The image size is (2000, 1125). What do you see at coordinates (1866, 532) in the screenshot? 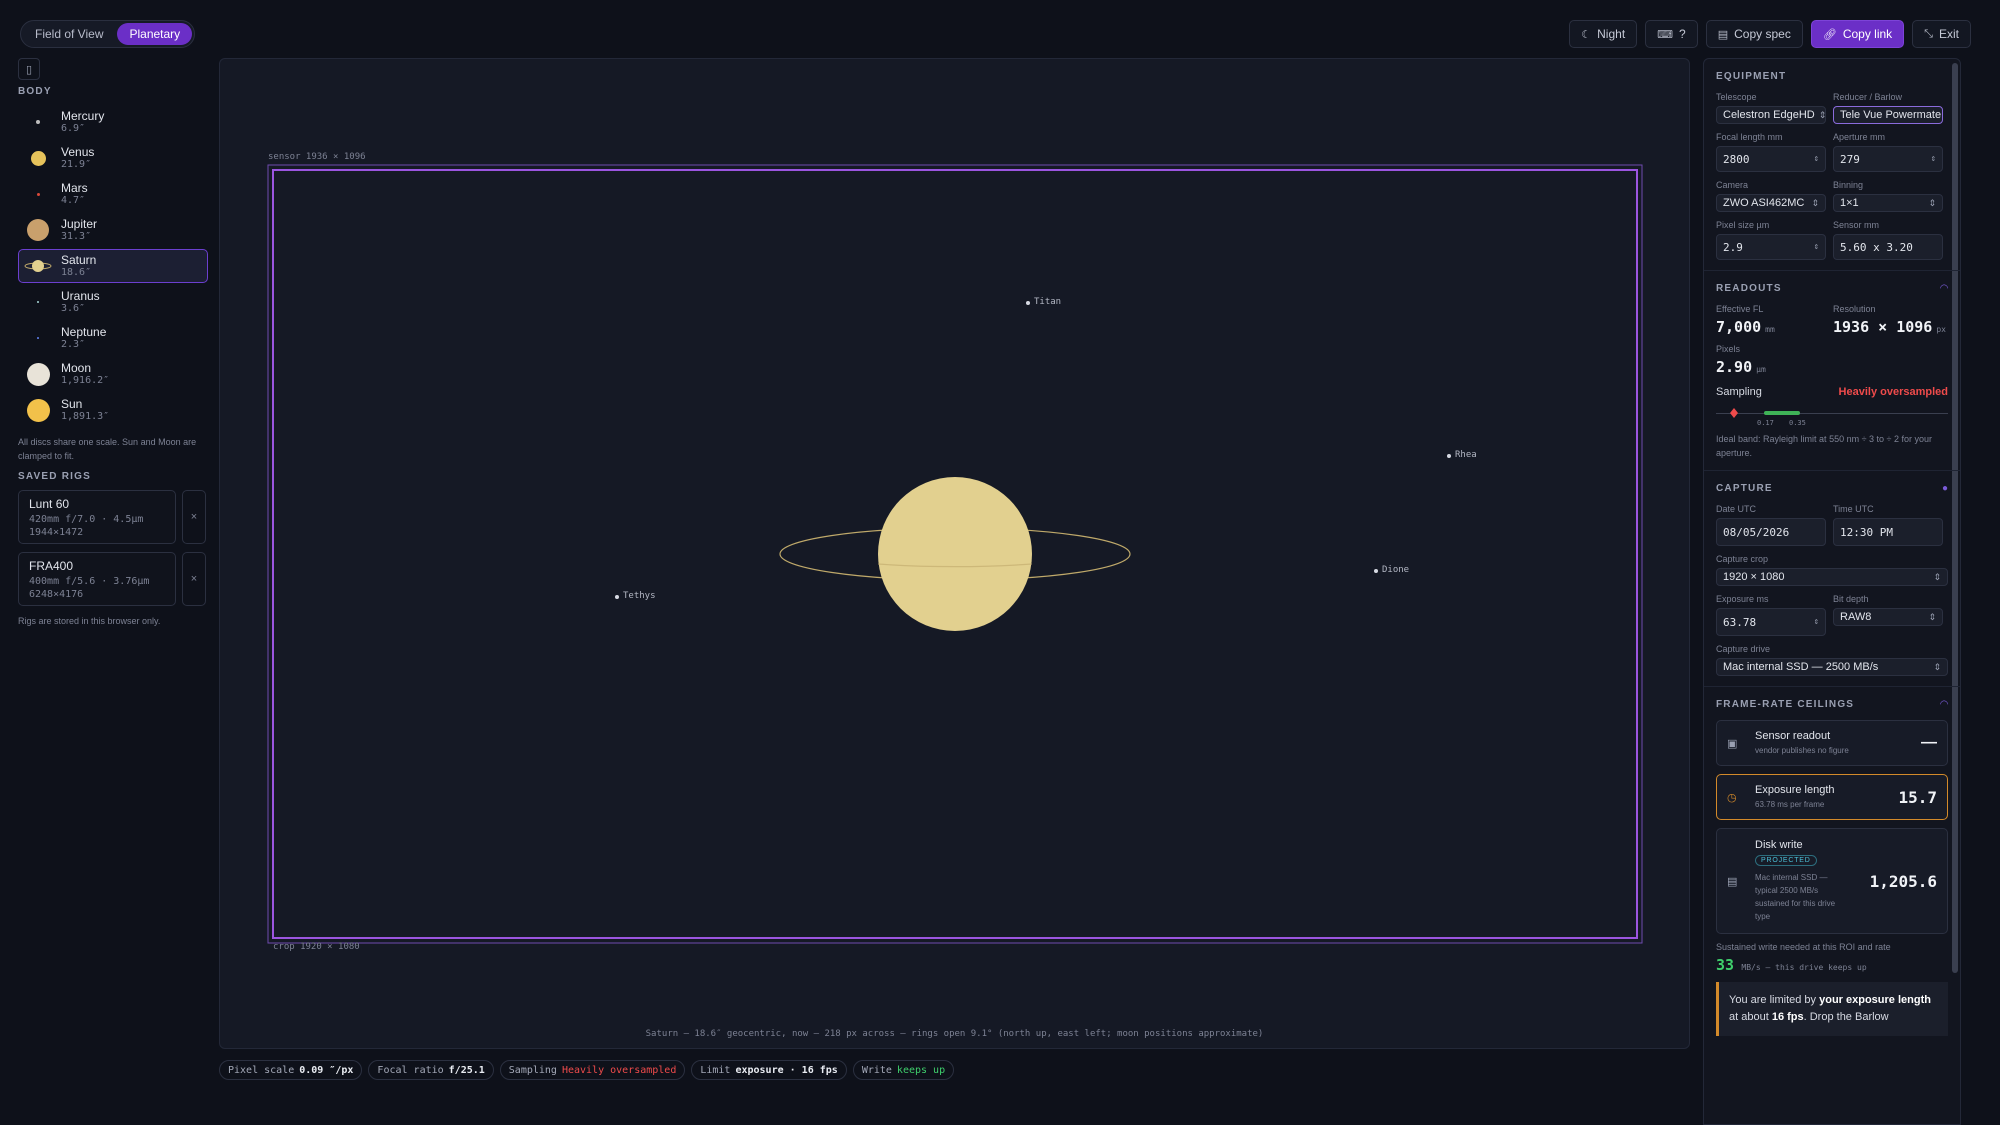
I see `input-value: 12:30 PM` at bounding box center [1866, 532].